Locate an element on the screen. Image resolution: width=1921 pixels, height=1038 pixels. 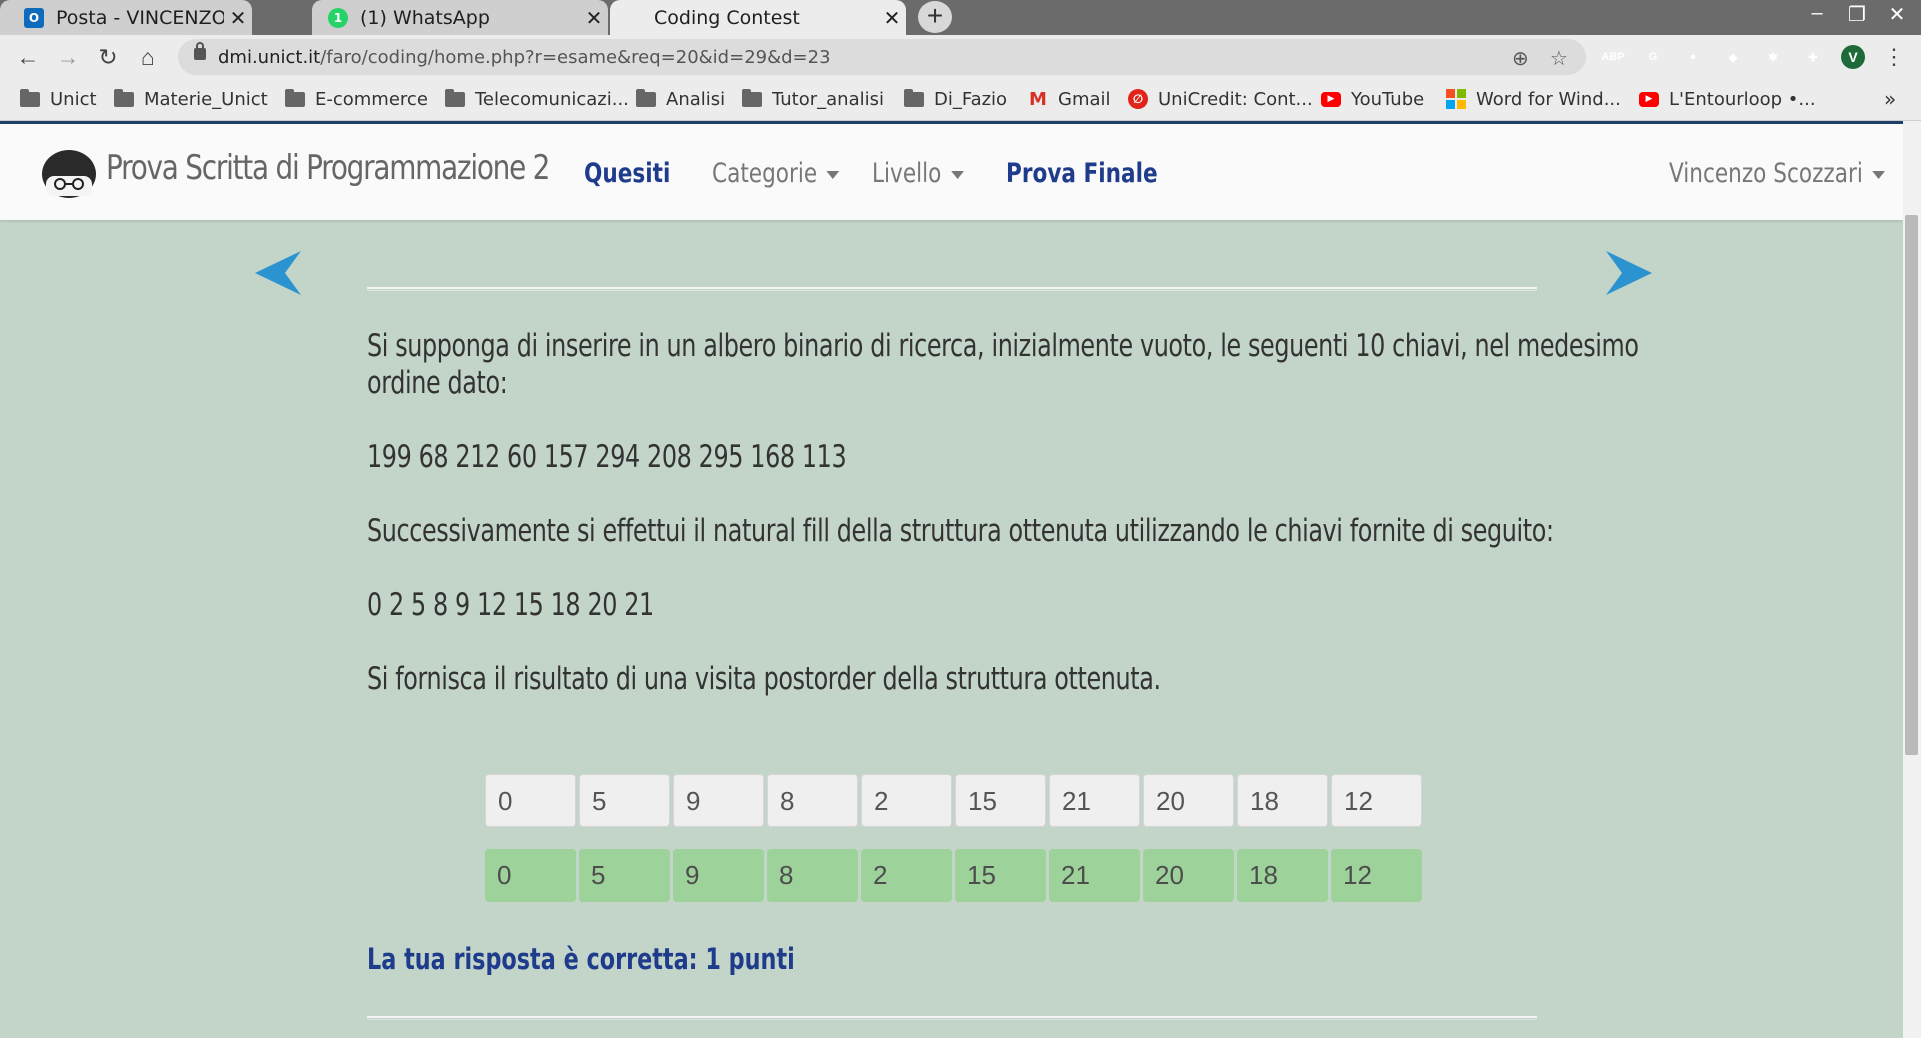
nav-quesiti: Quesiti is located at coordinates (627, 173).